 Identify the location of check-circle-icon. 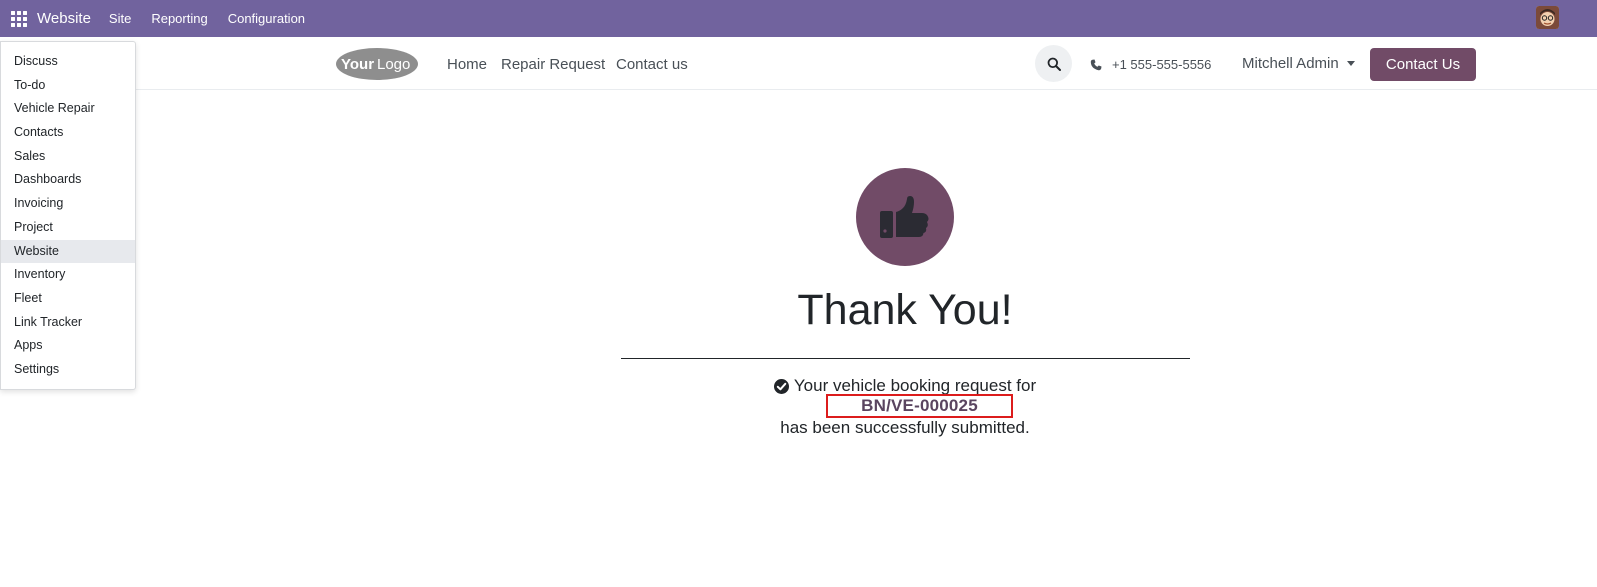
(781, 386).